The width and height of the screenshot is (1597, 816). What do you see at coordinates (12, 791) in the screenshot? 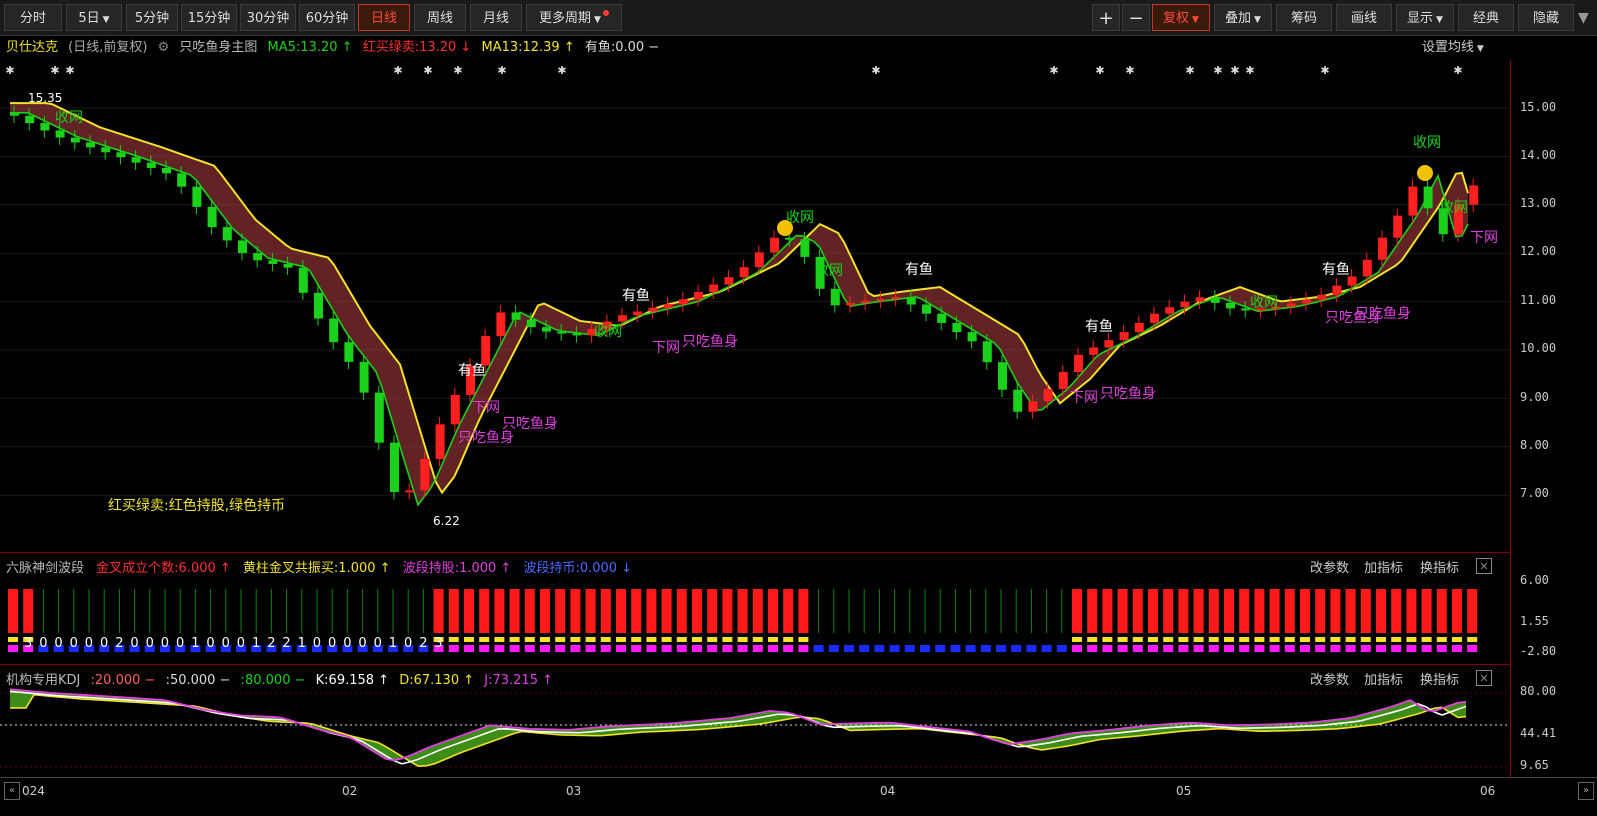
I see `scroll-left-icon: «` at bounding box center [12, 791].